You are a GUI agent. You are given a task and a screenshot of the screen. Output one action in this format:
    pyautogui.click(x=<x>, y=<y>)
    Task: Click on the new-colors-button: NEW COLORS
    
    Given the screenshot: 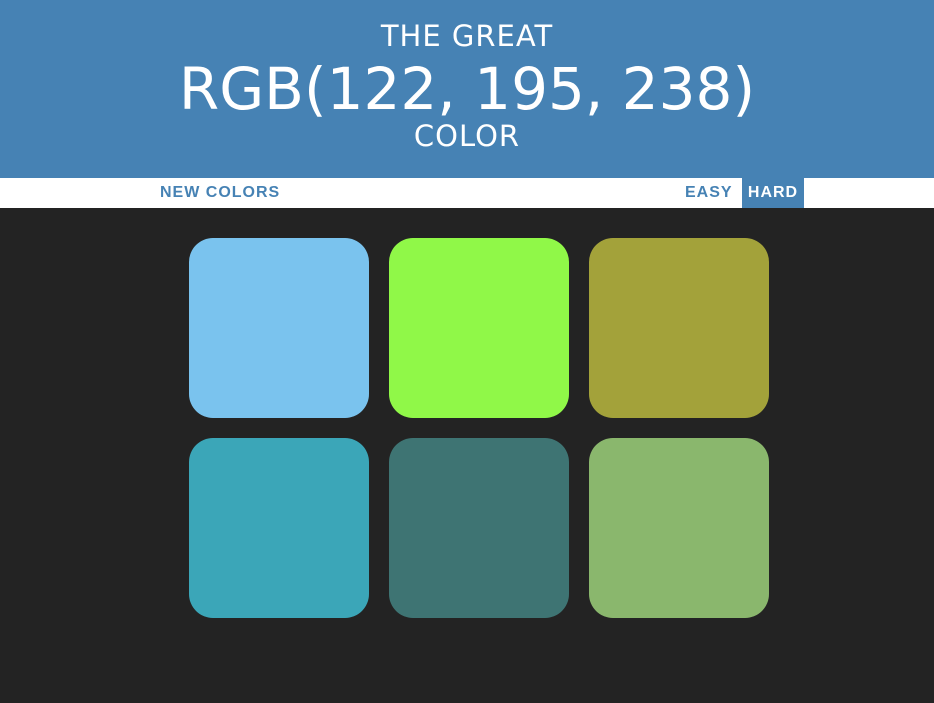 What is the action you would take?
    pyautogui.click(x=220, y=193)
    